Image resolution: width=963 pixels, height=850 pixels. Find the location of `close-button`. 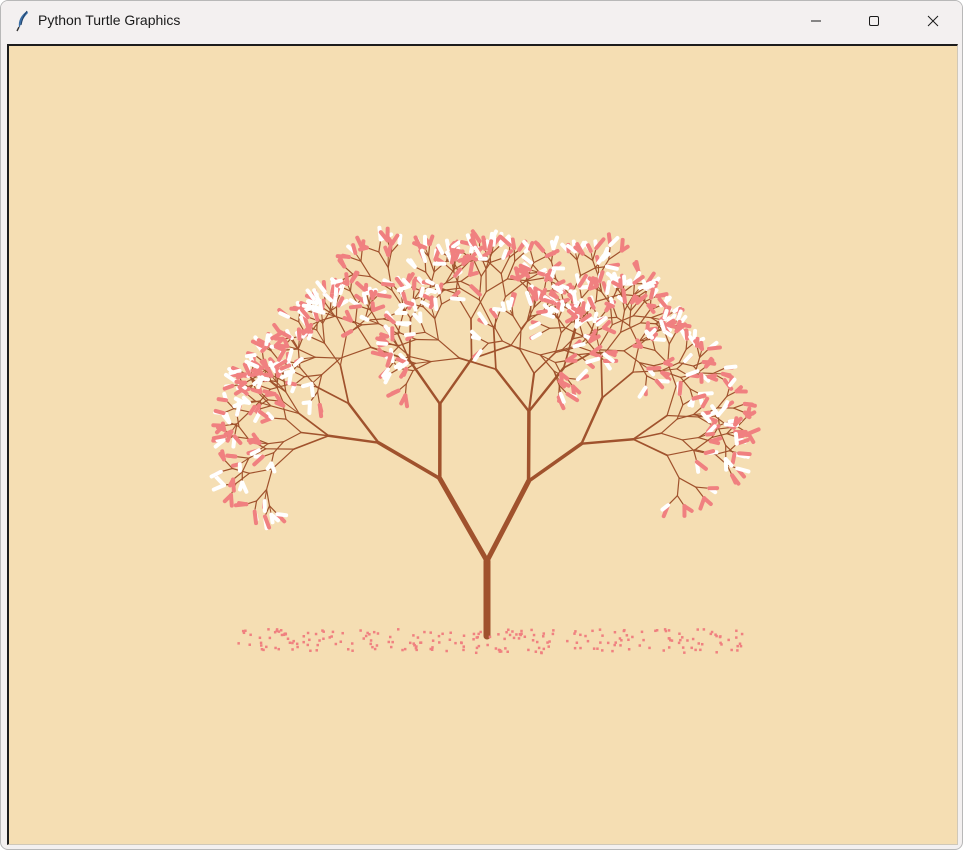

close-button is located at coordinates (933, 21).